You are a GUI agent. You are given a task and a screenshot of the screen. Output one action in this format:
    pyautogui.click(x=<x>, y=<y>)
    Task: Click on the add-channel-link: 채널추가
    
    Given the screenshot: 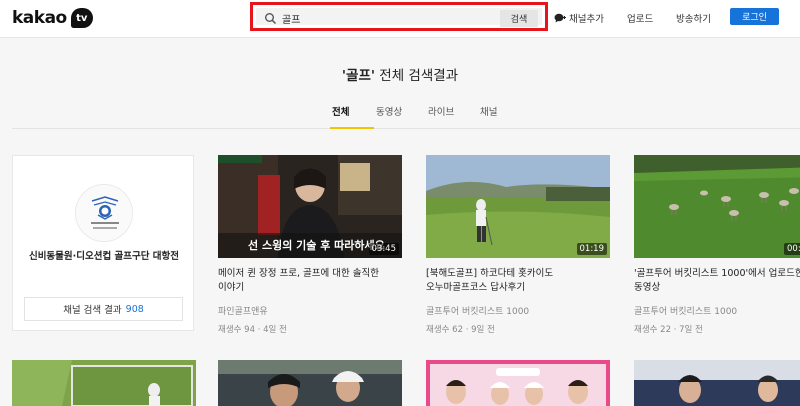 What is the action you would take?
    pyautogui.click(x=579, y=18)
    